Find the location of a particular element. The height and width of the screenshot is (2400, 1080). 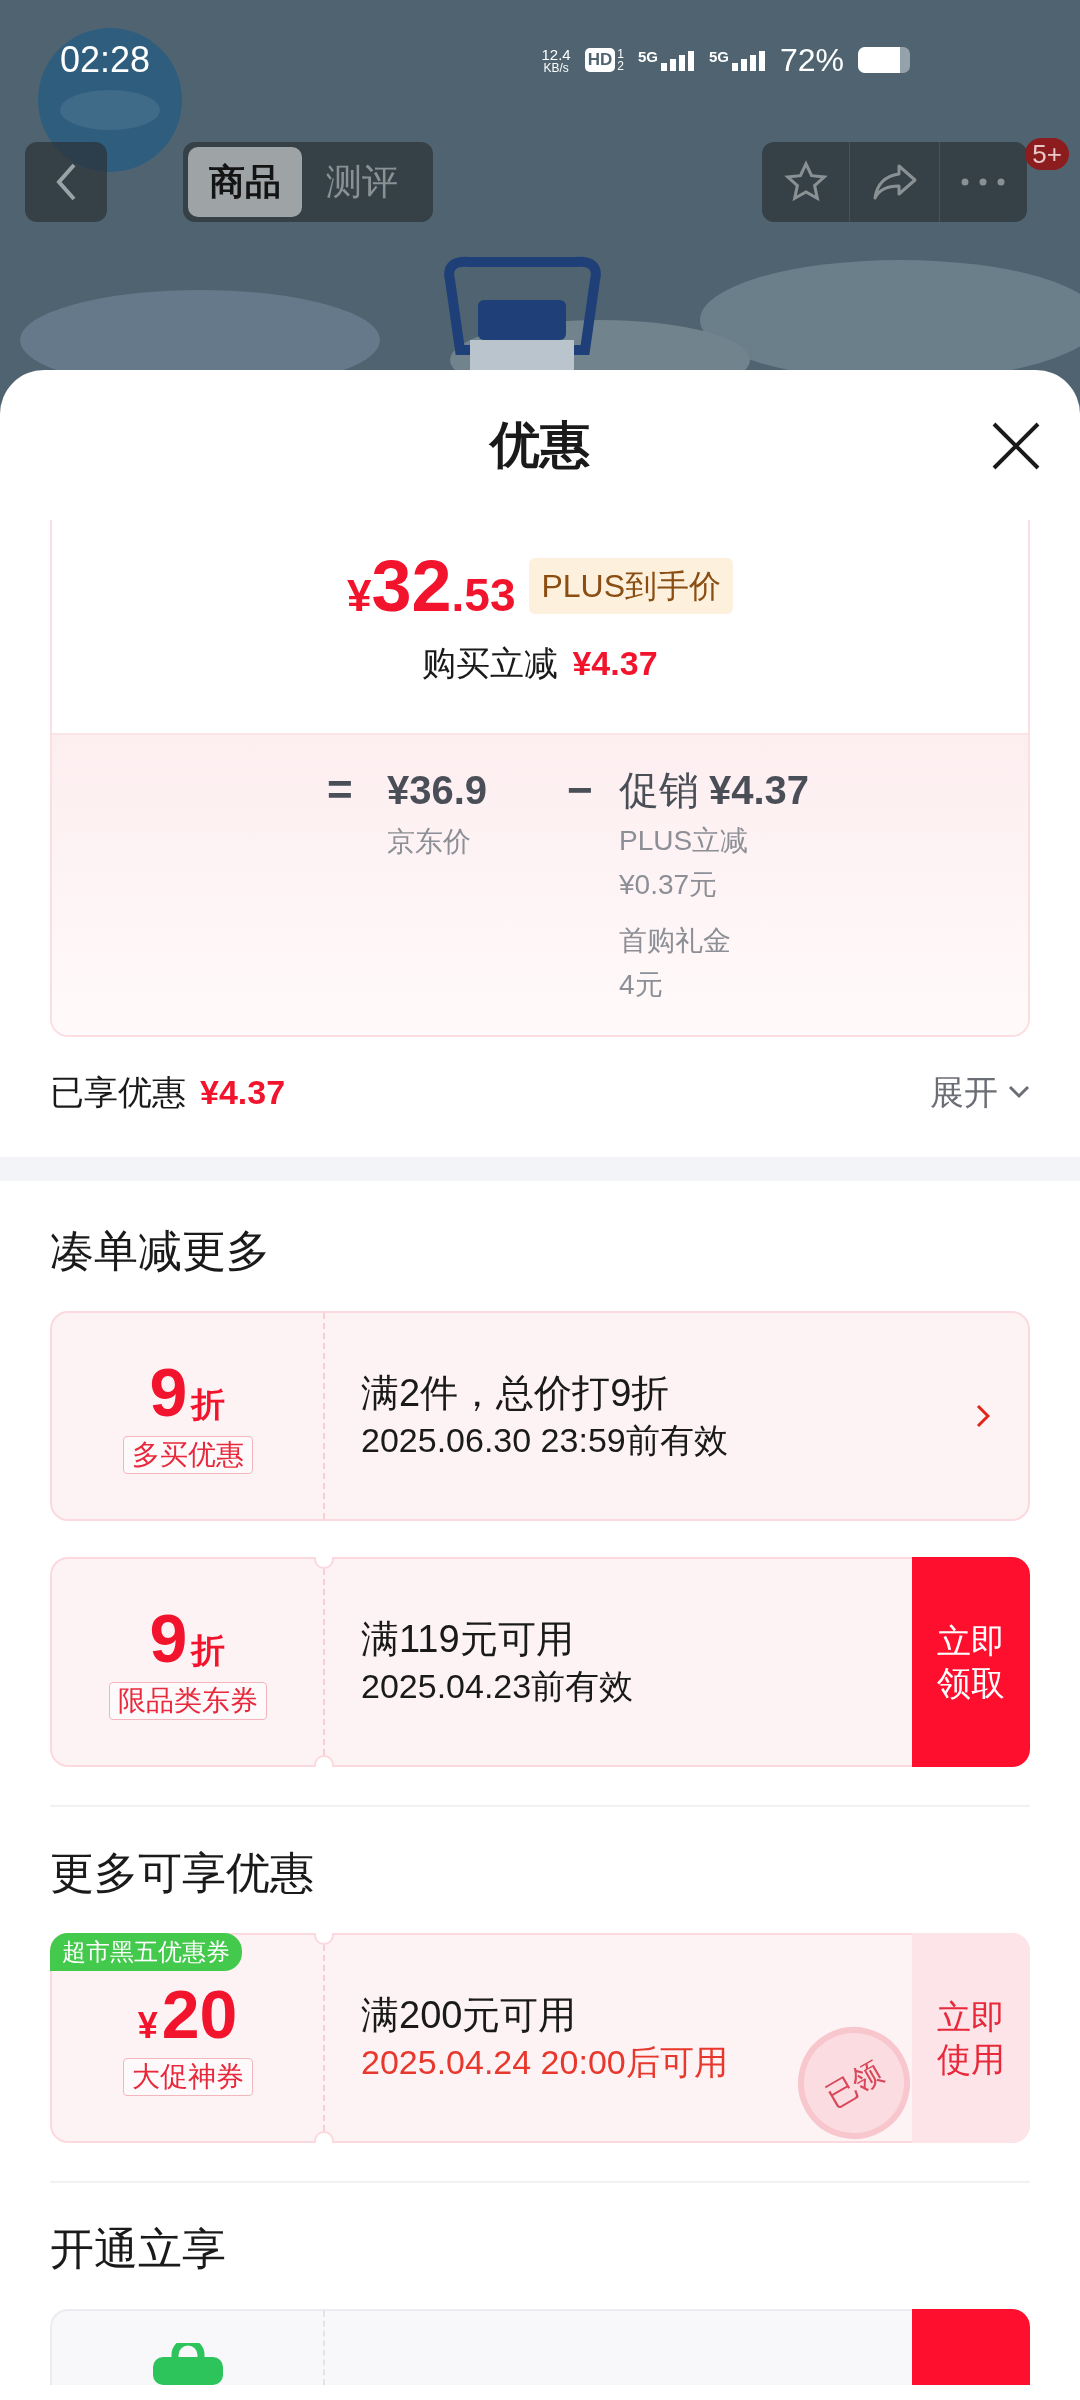

section-title: 开通立享 is located at coordinates (138, 2249).